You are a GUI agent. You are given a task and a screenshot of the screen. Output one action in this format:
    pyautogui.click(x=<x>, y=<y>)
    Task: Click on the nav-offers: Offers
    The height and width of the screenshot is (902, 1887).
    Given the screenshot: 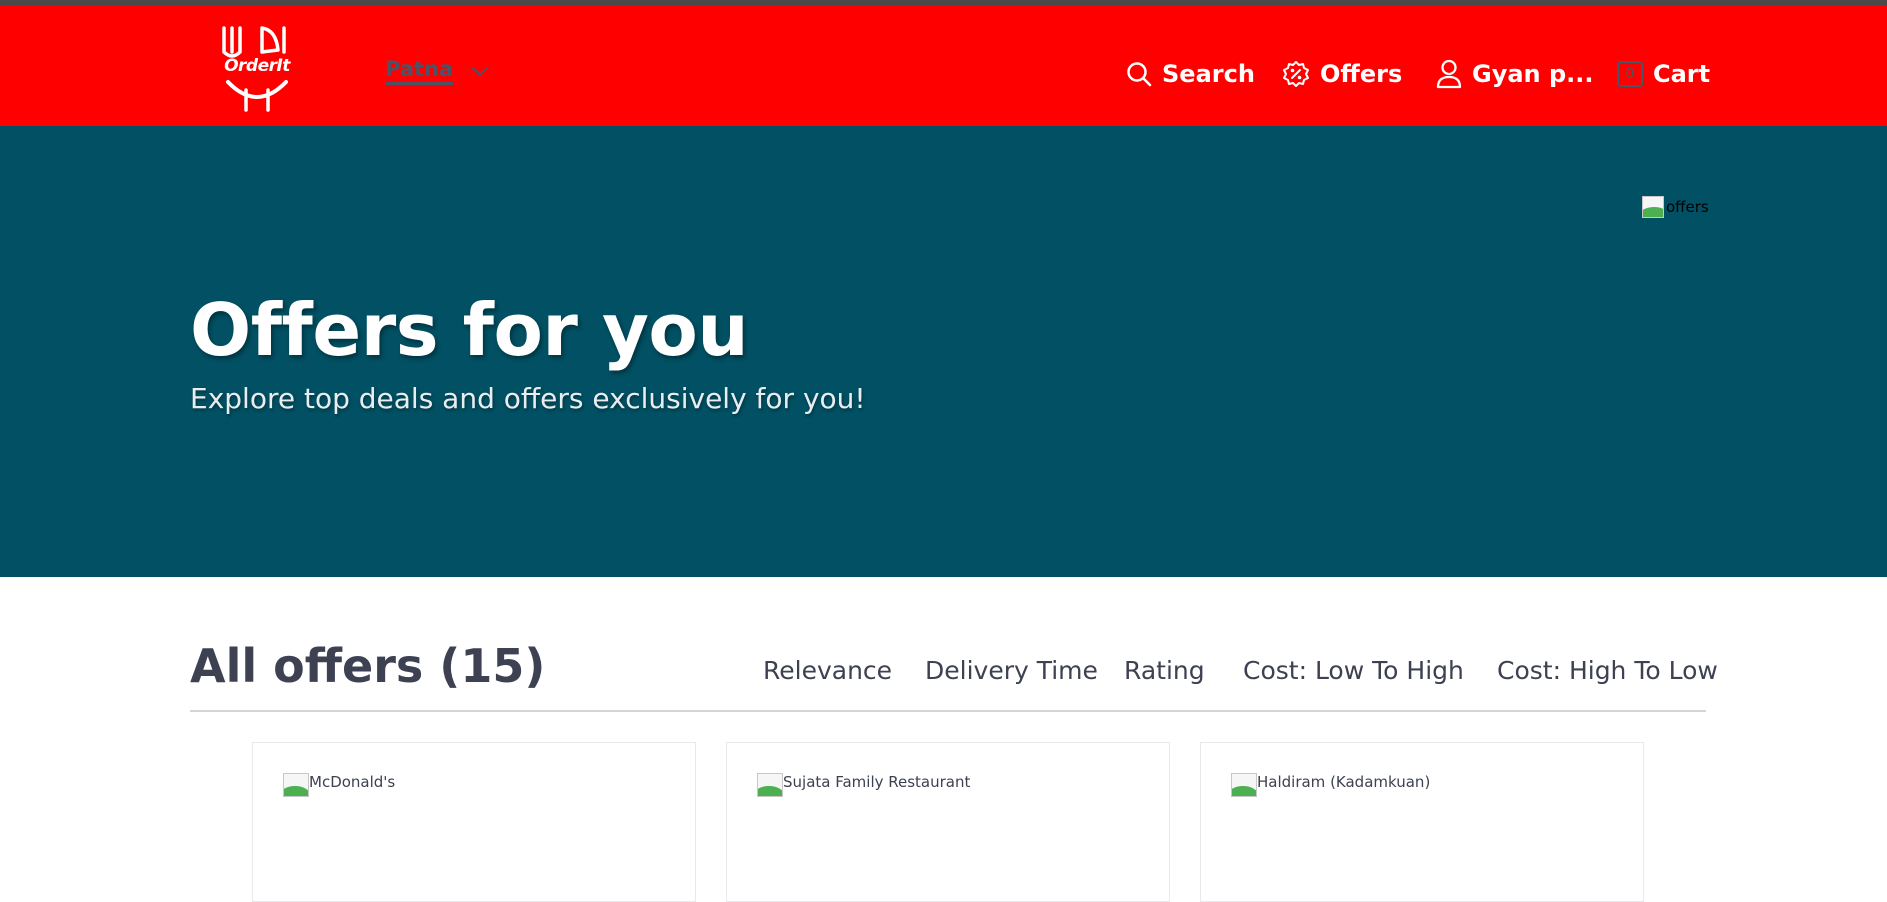 What is the action you would take?
    pyautogui.click(x=1342, y=74)
    